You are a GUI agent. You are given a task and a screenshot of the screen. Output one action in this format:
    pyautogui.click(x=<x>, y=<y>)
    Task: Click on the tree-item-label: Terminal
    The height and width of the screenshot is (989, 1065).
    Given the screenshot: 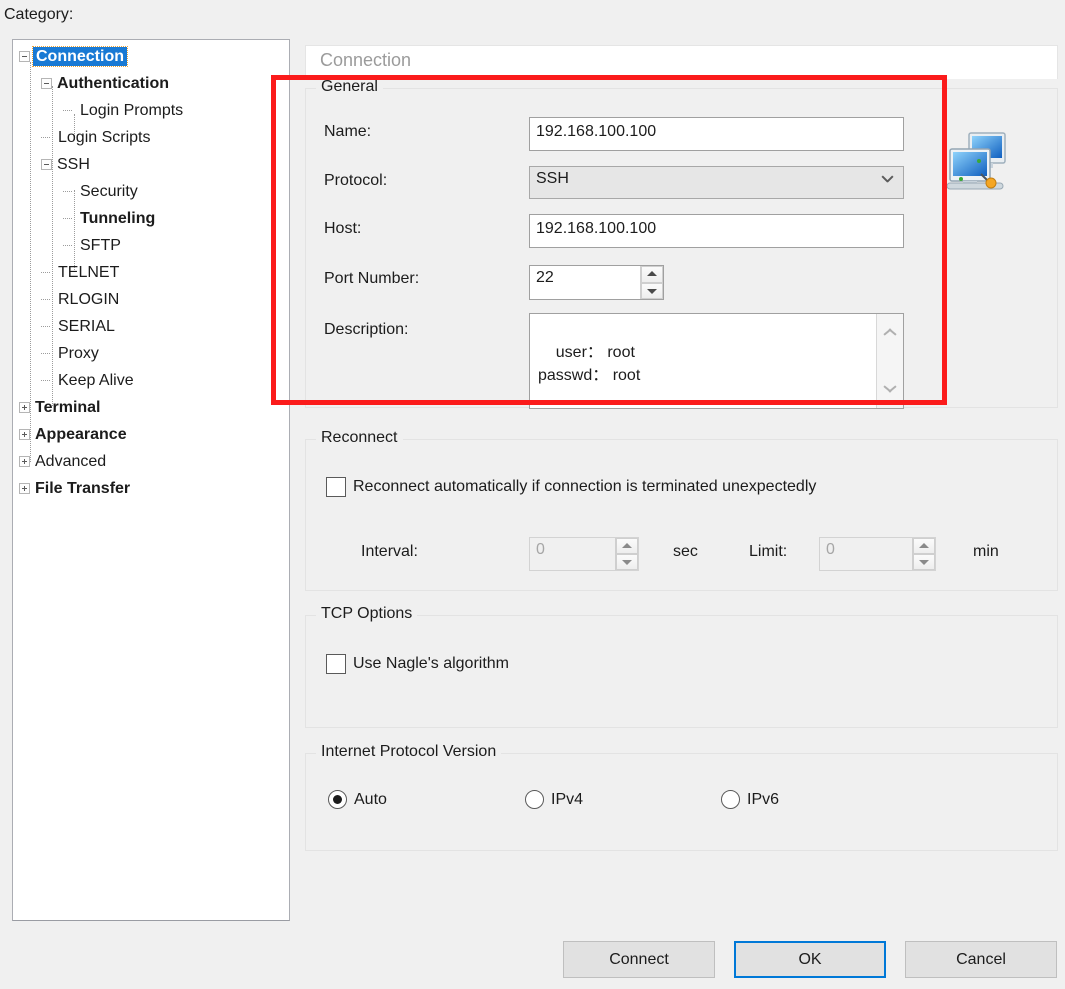 What is the action you would take?
    pyautogui.click(x=68, y=407)
    